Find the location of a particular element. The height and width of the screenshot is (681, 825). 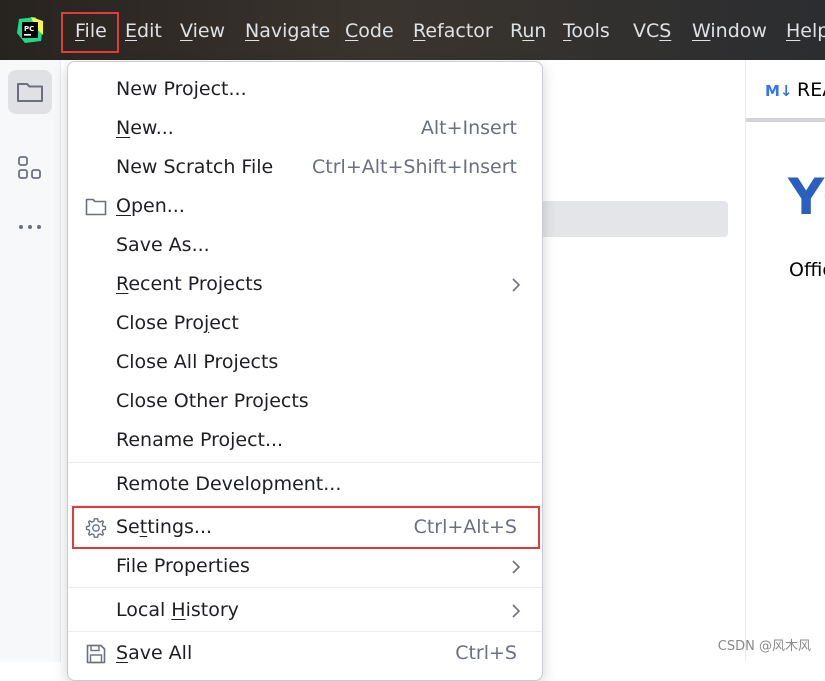

svg-text: PC is located at coordinates (29, 29).